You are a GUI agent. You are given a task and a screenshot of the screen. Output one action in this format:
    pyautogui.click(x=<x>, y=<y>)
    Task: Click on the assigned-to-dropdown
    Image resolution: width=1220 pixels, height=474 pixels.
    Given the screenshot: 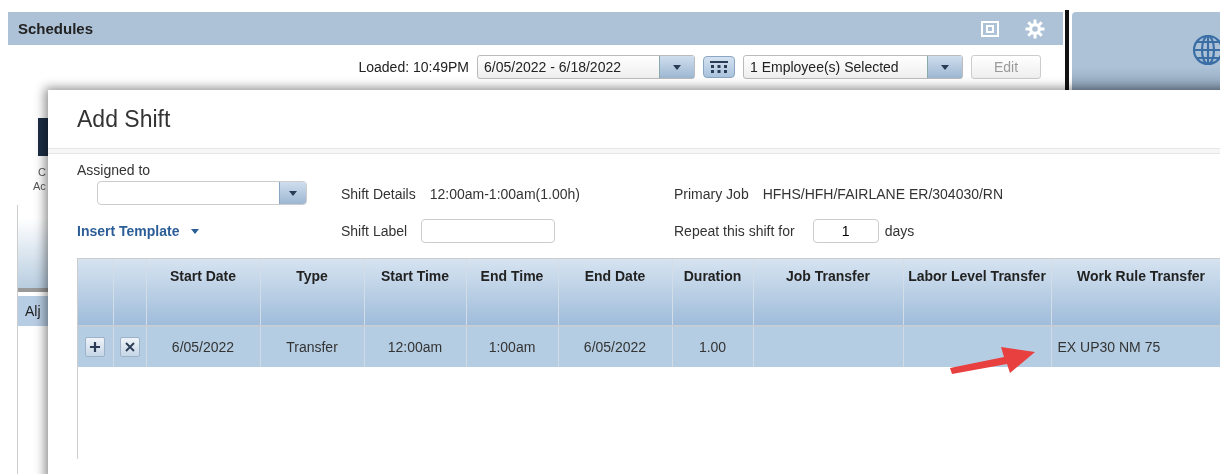 What is the action you would take?
    pyautogui.click(x=202, y=193)
    